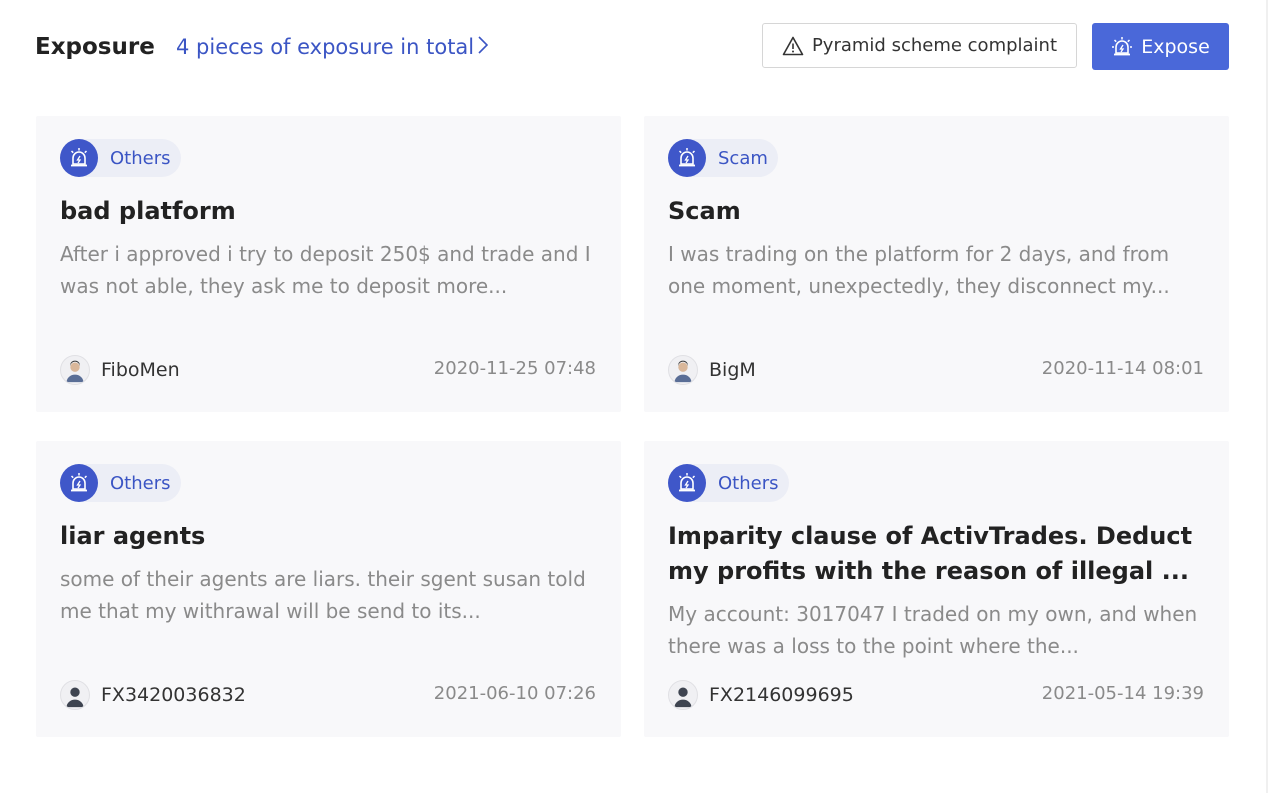  I want to click on page-title: Exposure, so click(95, 47).